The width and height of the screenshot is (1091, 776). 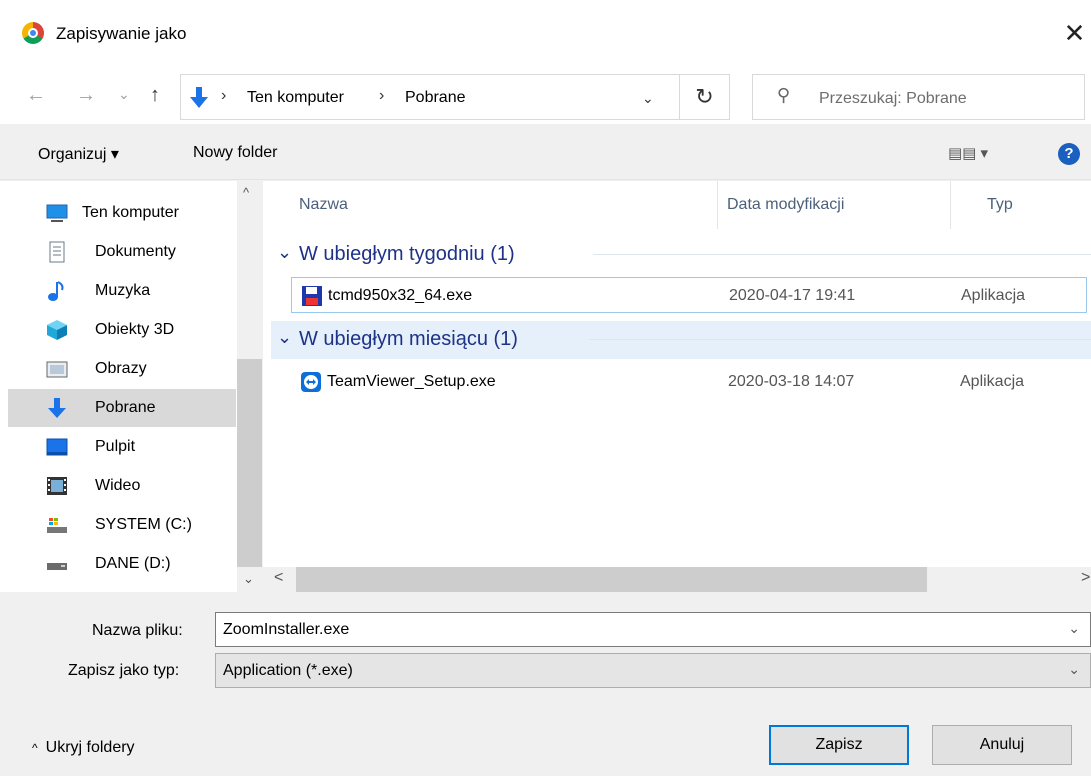 What do you see at coordinates (1074, 33) in the screenshot?
I see `close-button: ✕` at bounding box center [1074, 33].